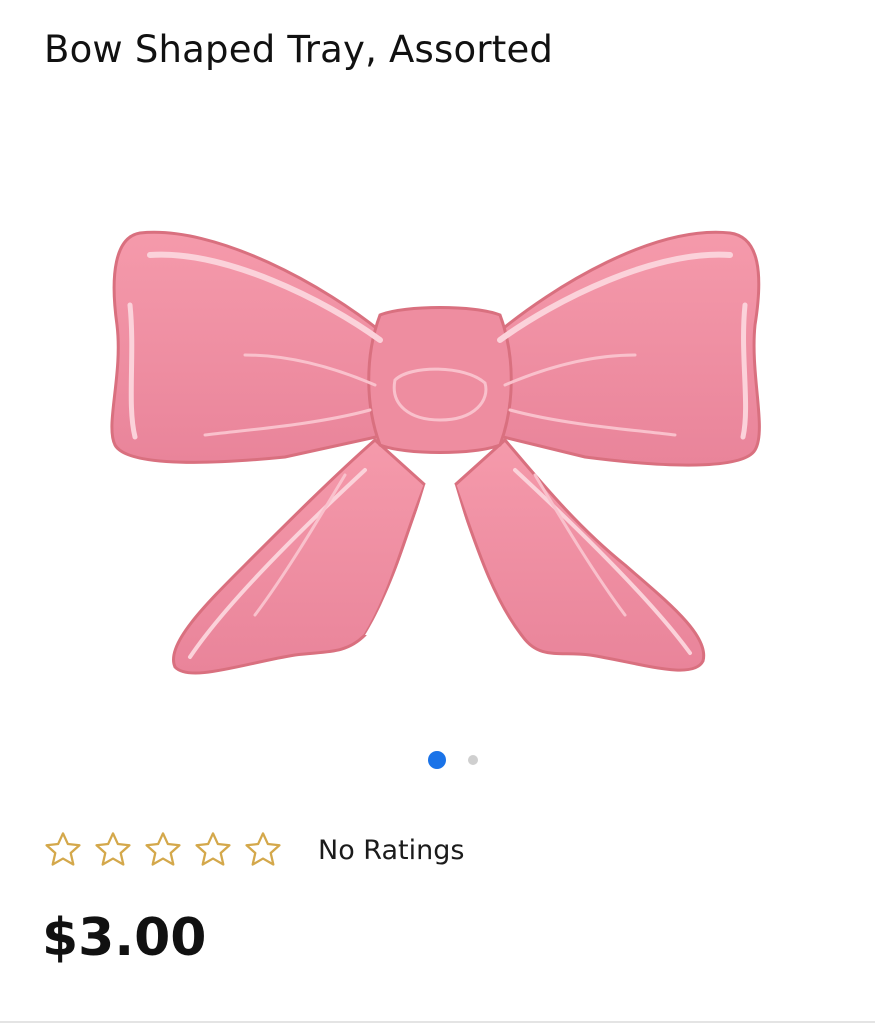 This screenshot has height=1023, width=875. Describe the element at coordinates (248, 347) in the screenshot. I see `bow-left-loop` at that location.